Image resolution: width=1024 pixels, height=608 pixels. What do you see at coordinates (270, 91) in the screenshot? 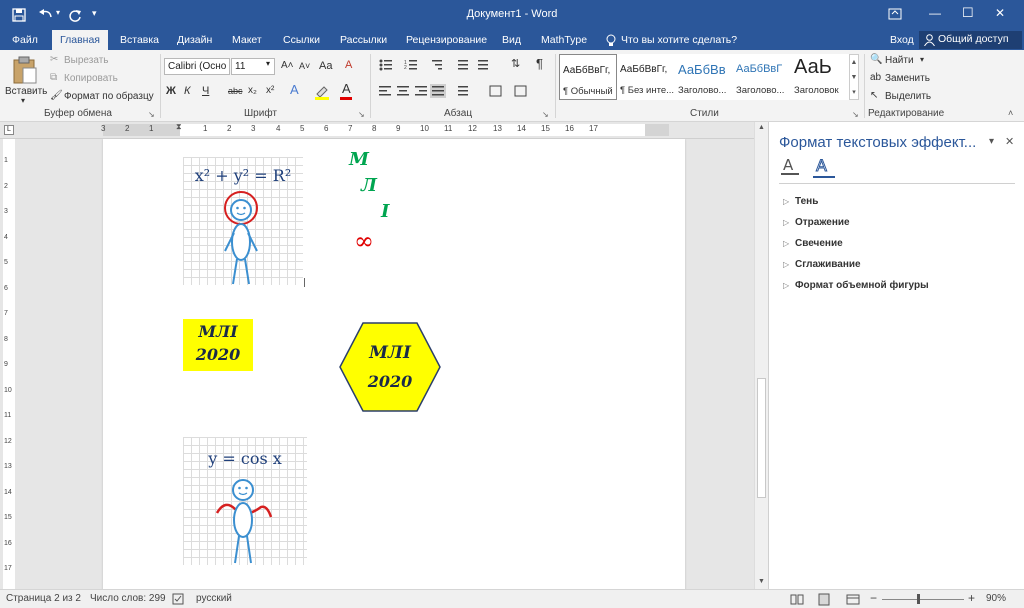
I see `superscript-button: x²` at bounding box center [270, 91].